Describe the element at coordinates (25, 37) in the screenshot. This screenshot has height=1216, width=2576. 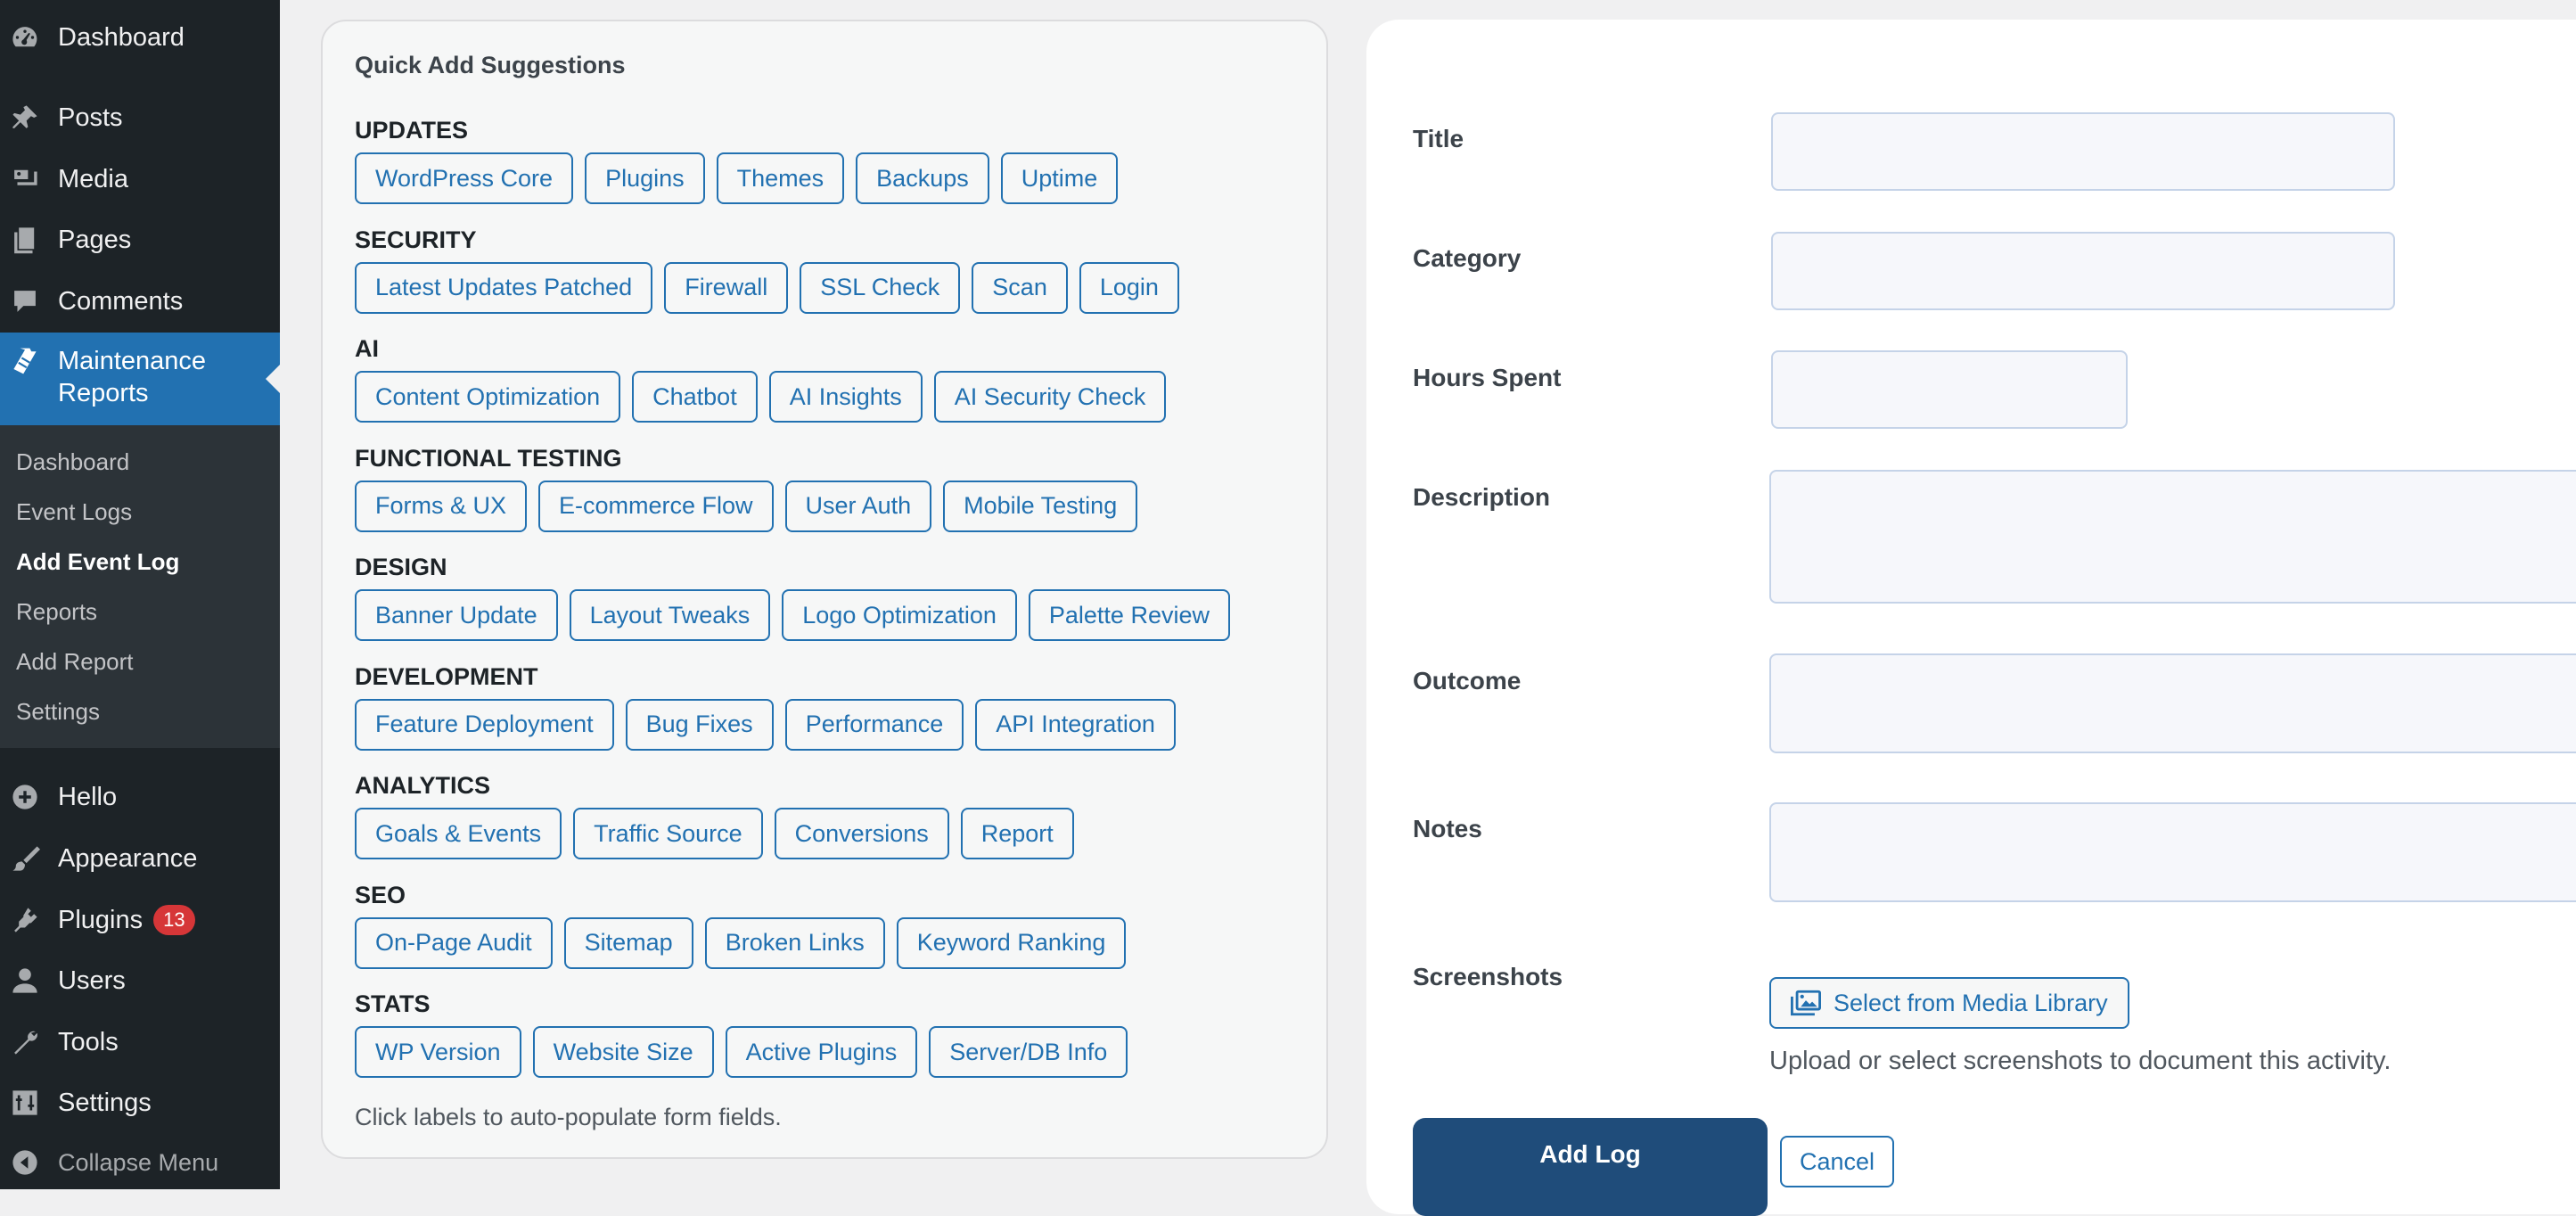
I see `dashboard-icon` at that location.